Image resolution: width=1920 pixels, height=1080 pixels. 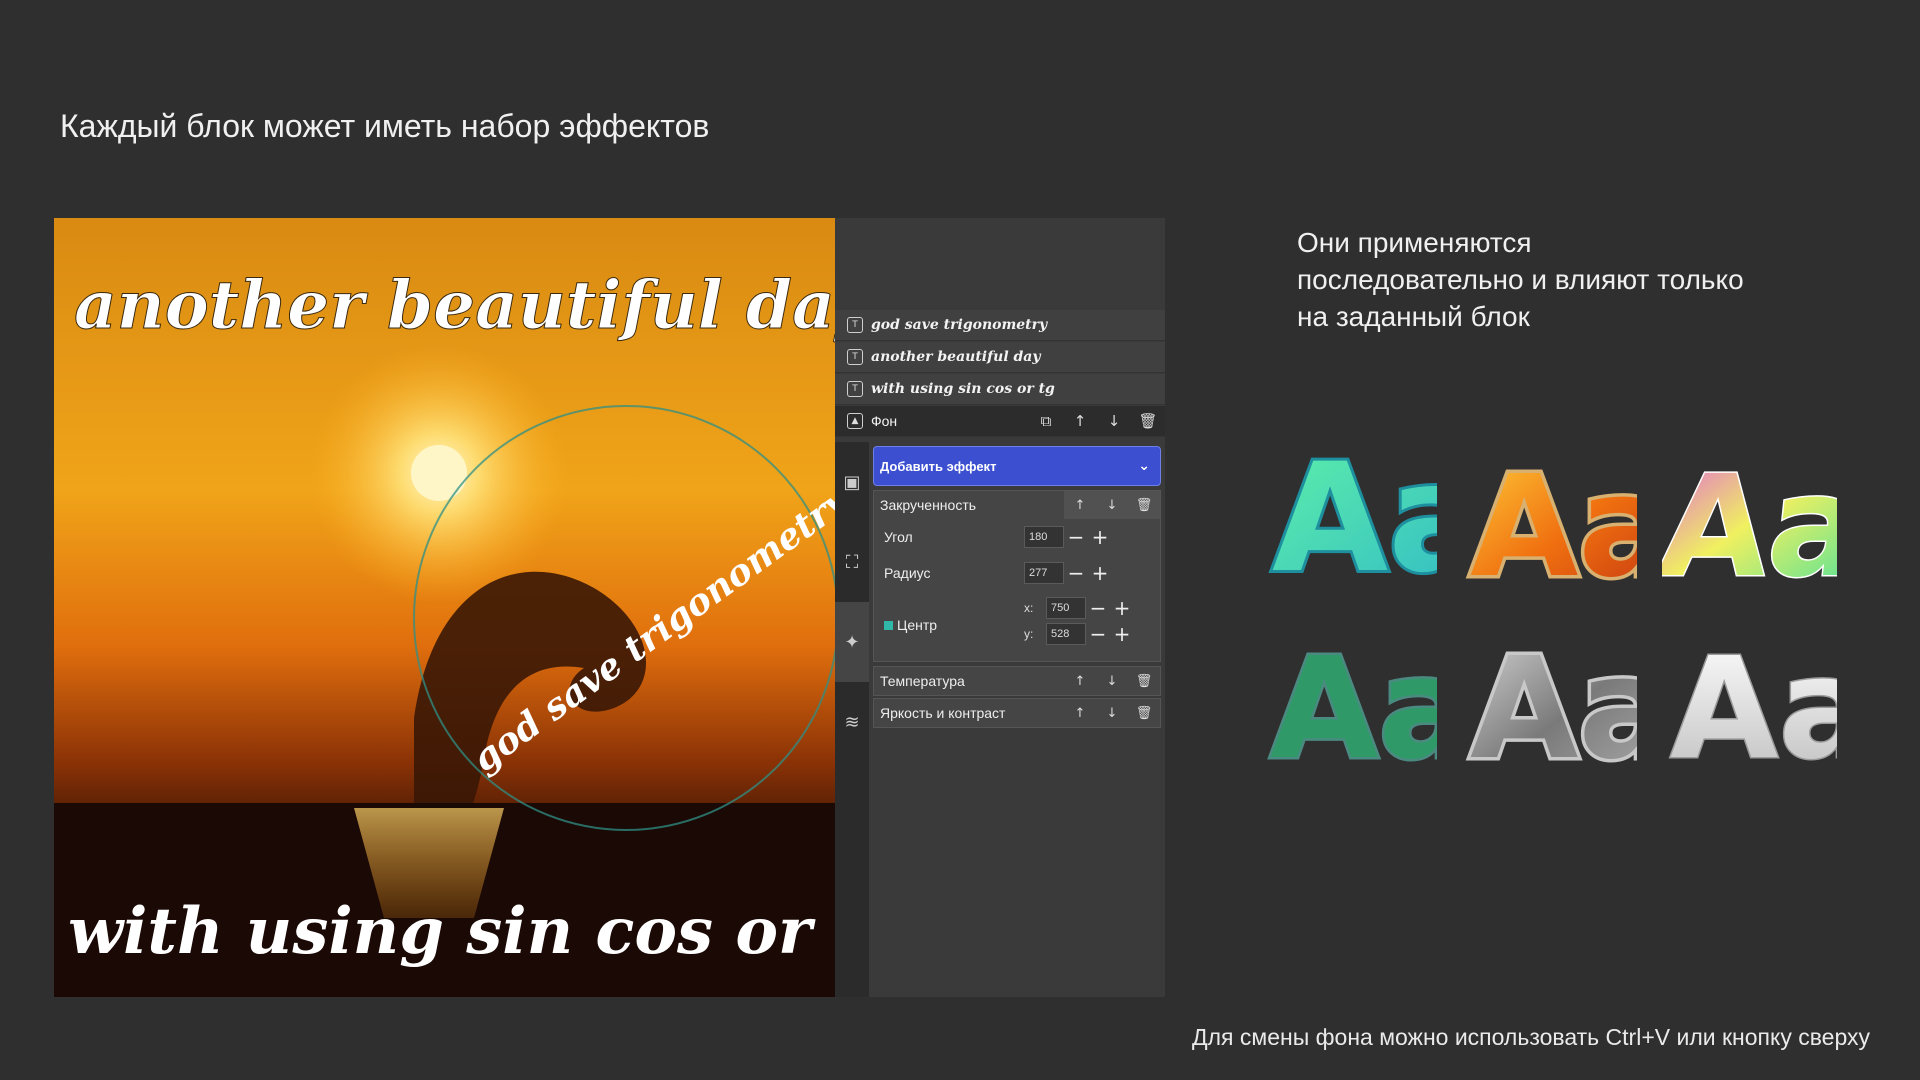 What do you see at coordinates (956, 357) in the screenshot?
I see `layer-label: another beautiful day` at bounding box center [956, 357].